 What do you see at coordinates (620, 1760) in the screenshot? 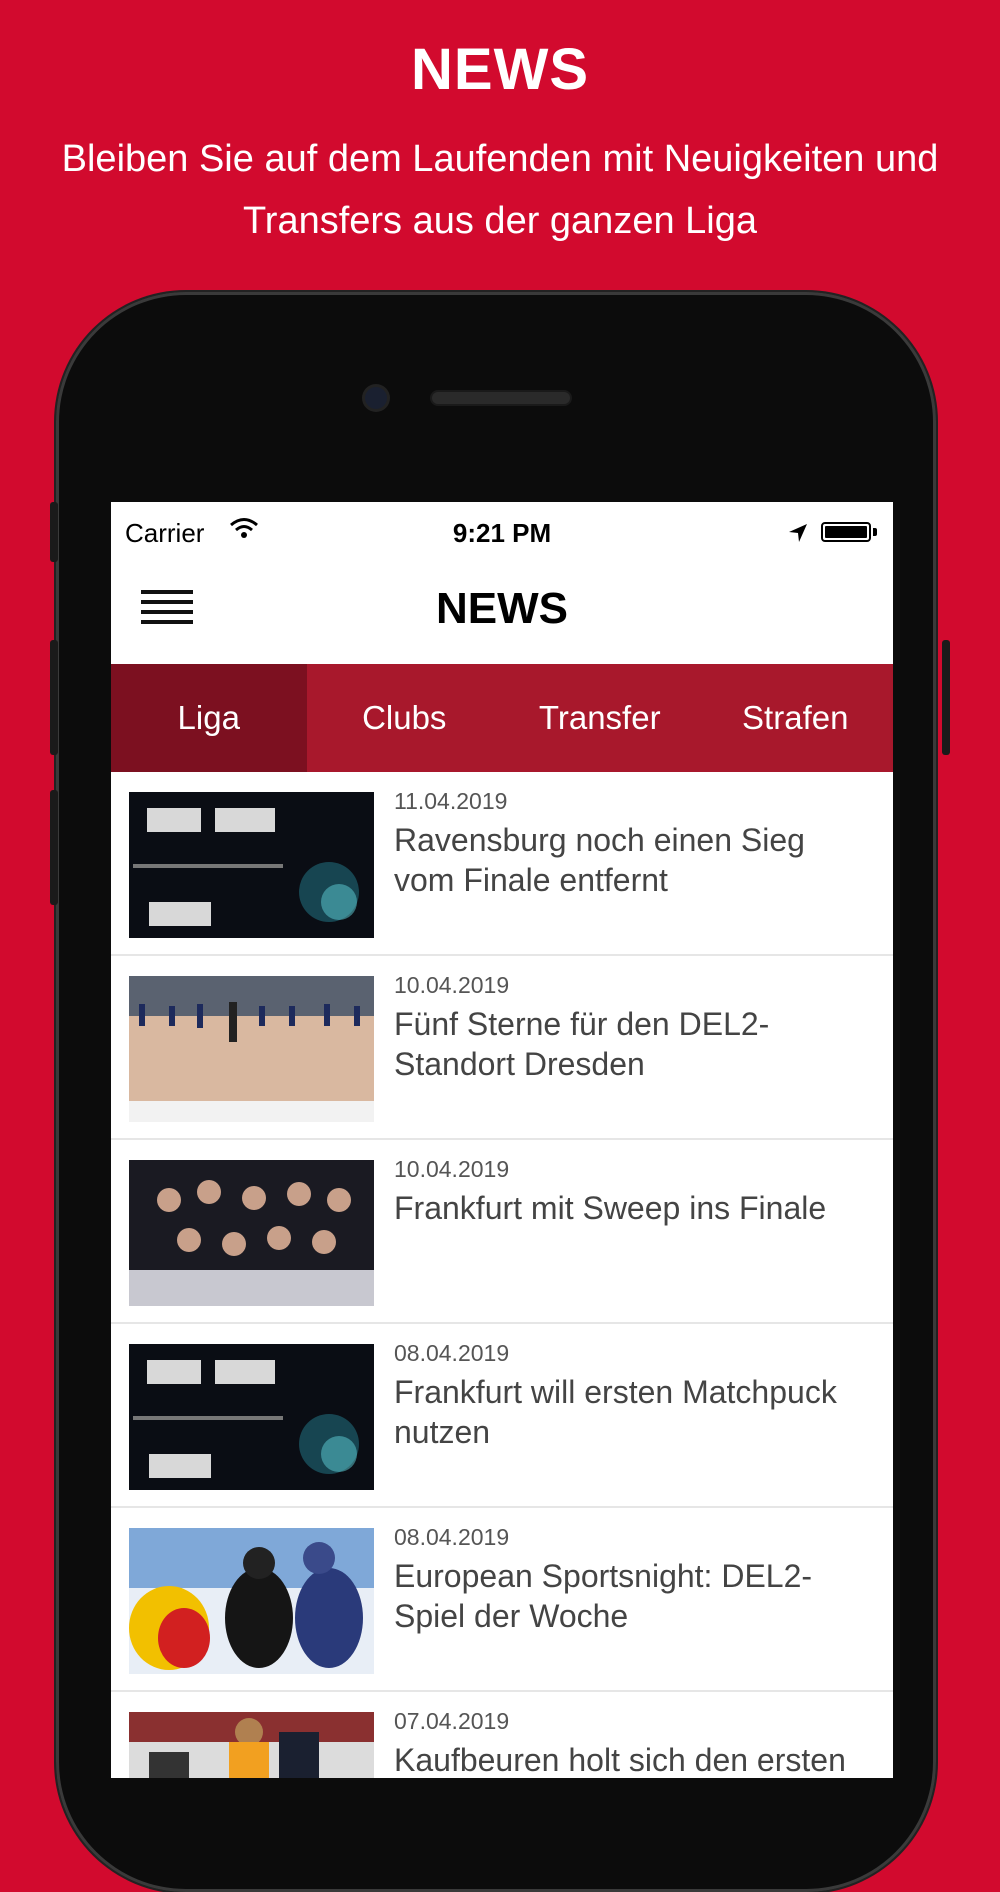
I see `news-headline: Kaufbeuren holt sich den ersten` at bounding box center [620, 1760].